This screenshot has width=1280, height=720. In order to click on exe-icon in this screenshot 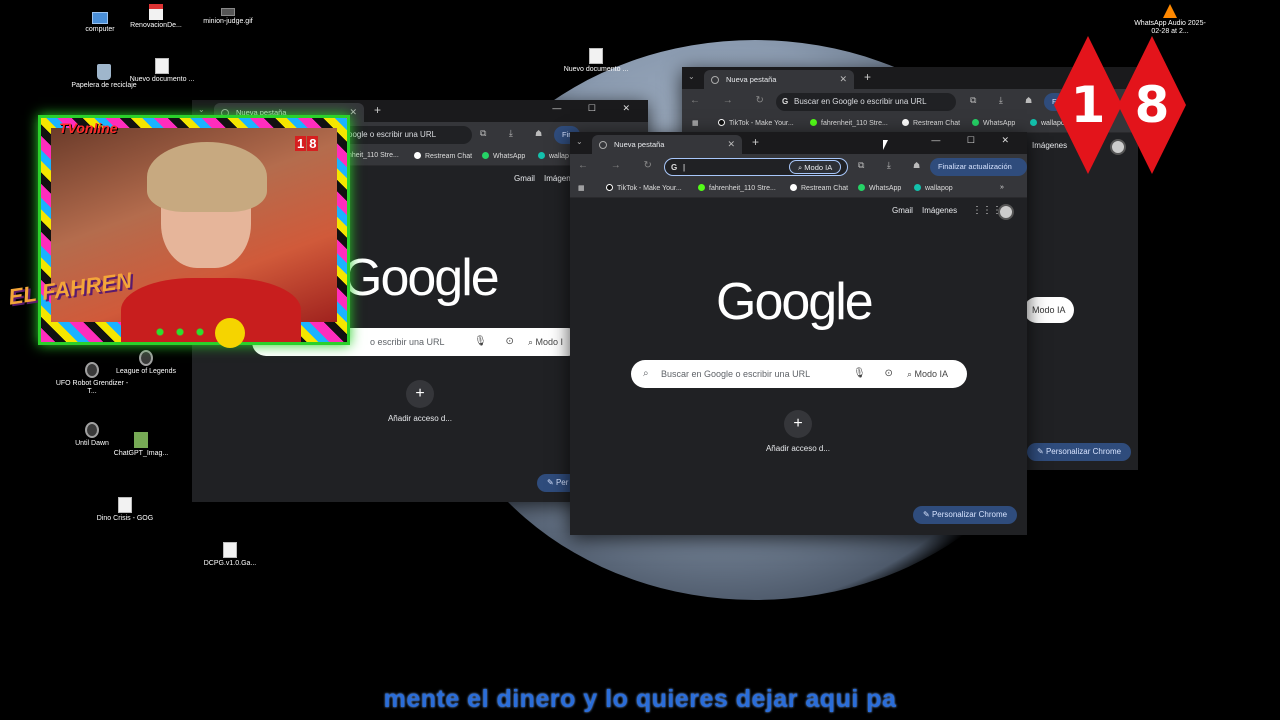, I will do `click(141, 440)`.